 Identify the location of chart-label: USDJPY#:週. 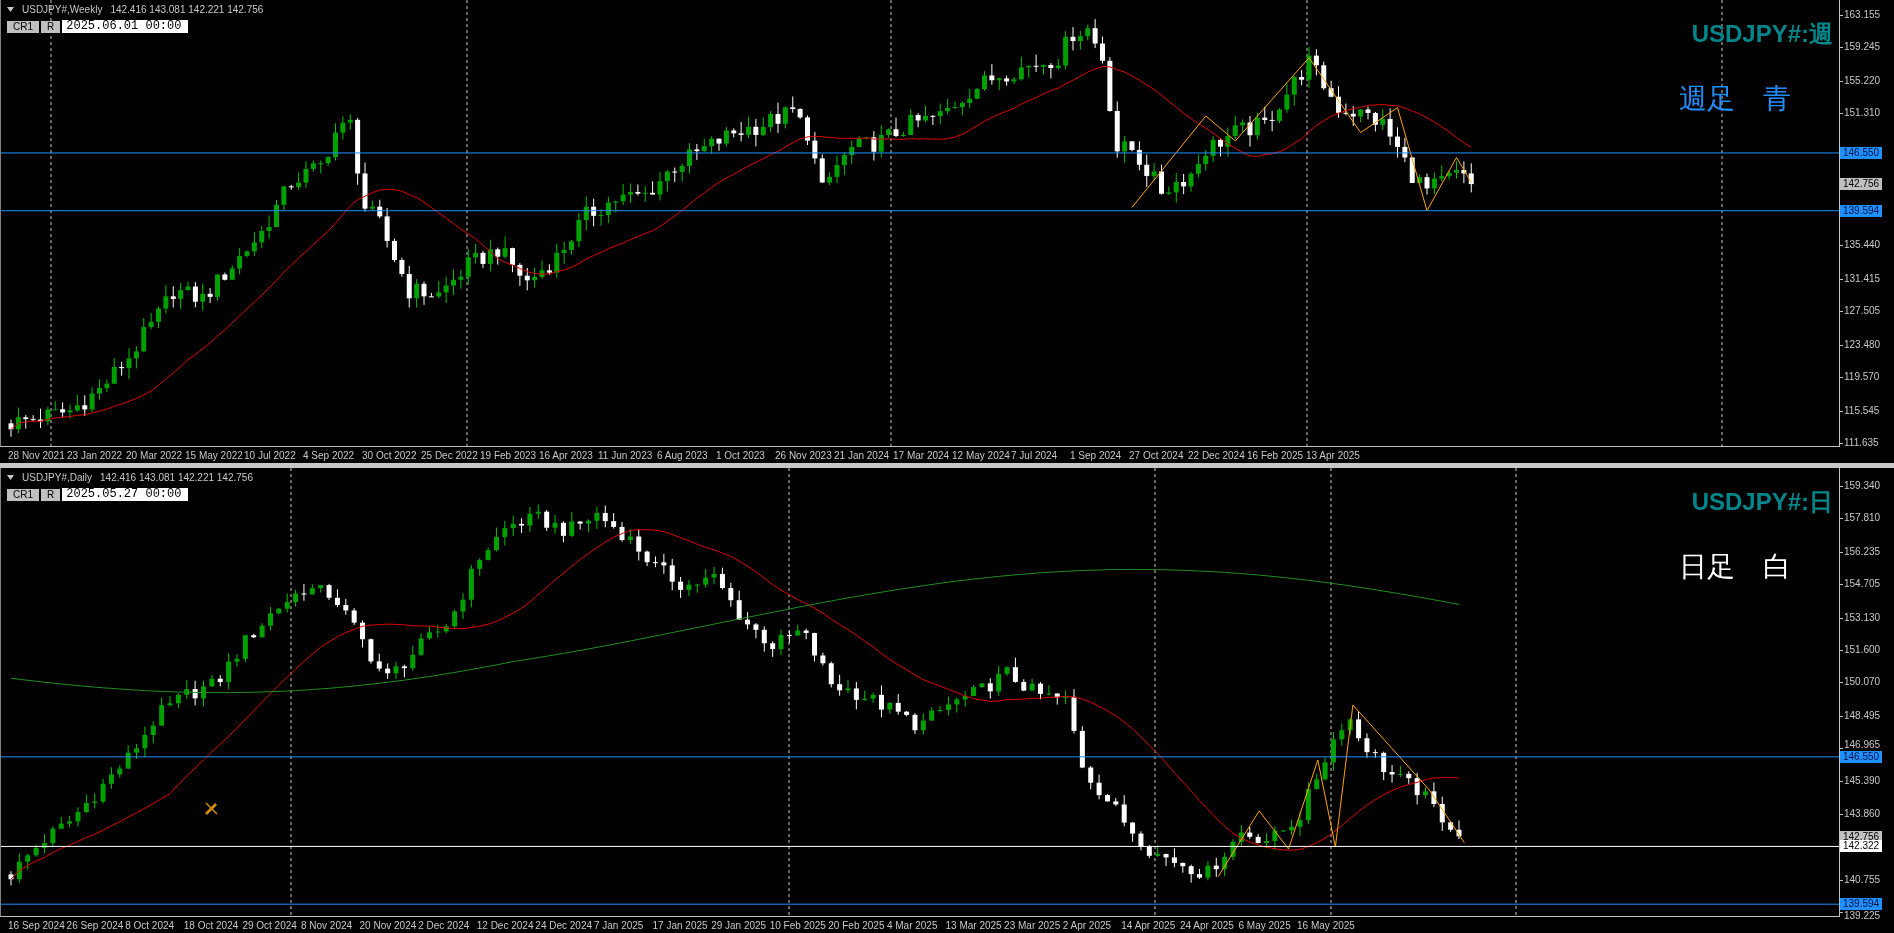
(1762, 34).